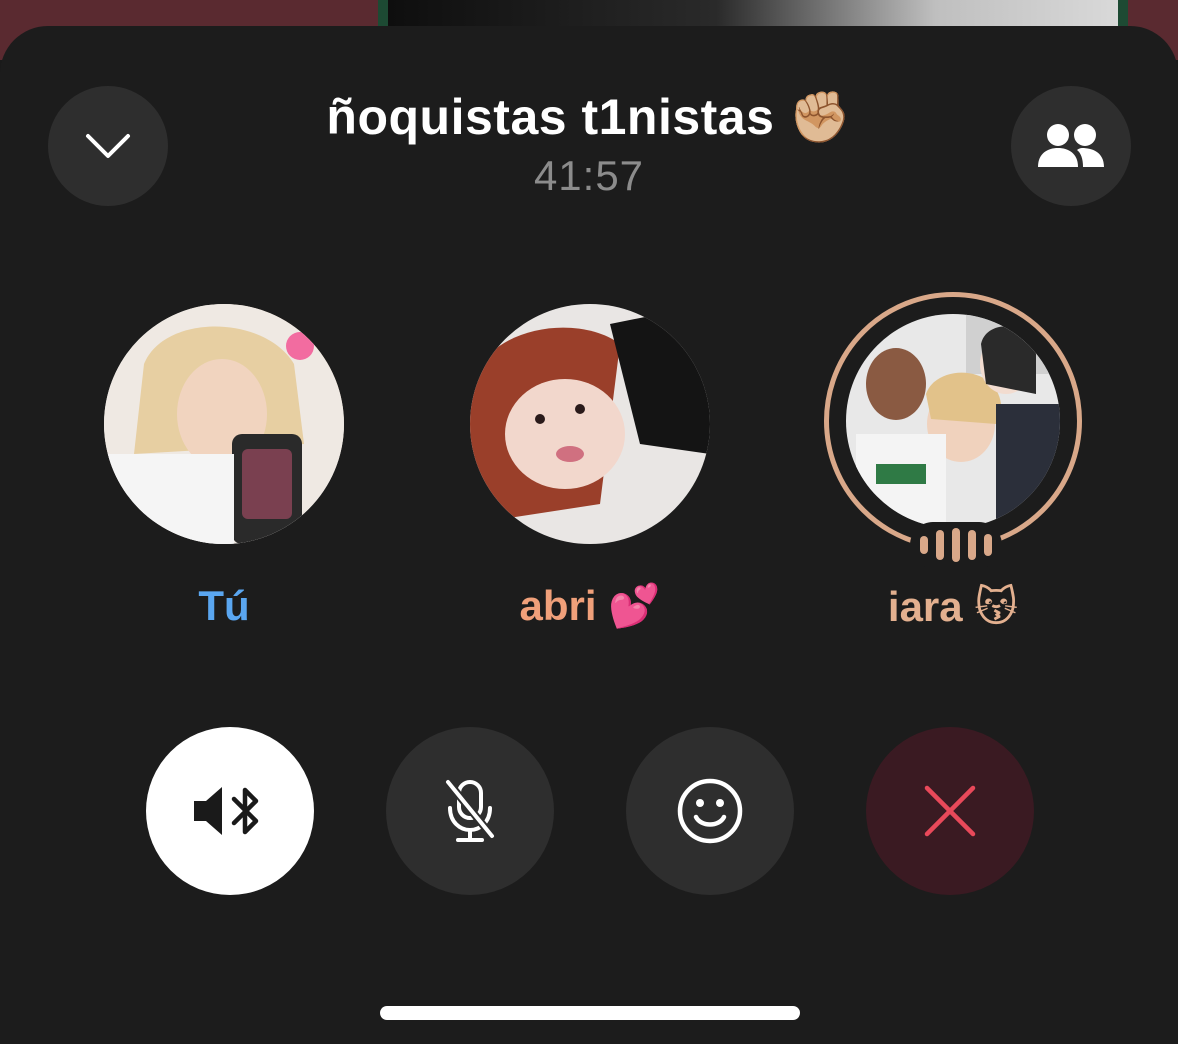 The image size is (1178, 1044). I want to click on mute-button, so click(470, 811).